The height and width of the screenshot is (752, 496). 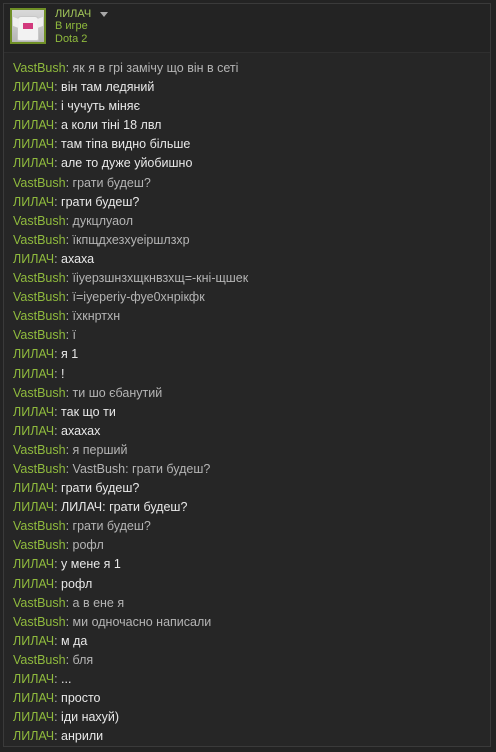 I want to click on chat-message: ЛИЛАЧ: !, so click(x=248, y=374).